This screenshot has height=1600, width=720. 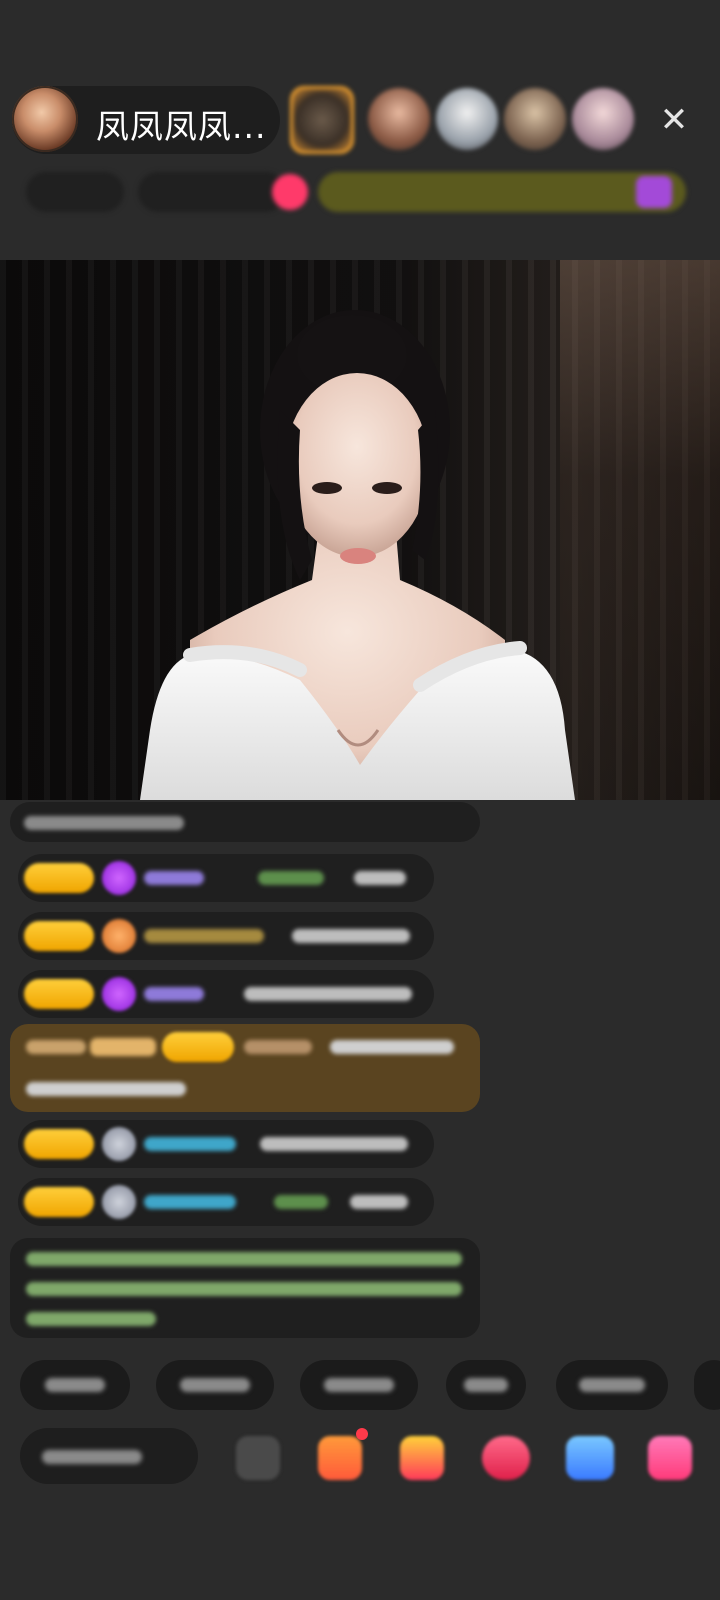 What do you see at coordinates (45, 119) in the screenshot?
I see `host-avatar` at bounding box center [45, 119].